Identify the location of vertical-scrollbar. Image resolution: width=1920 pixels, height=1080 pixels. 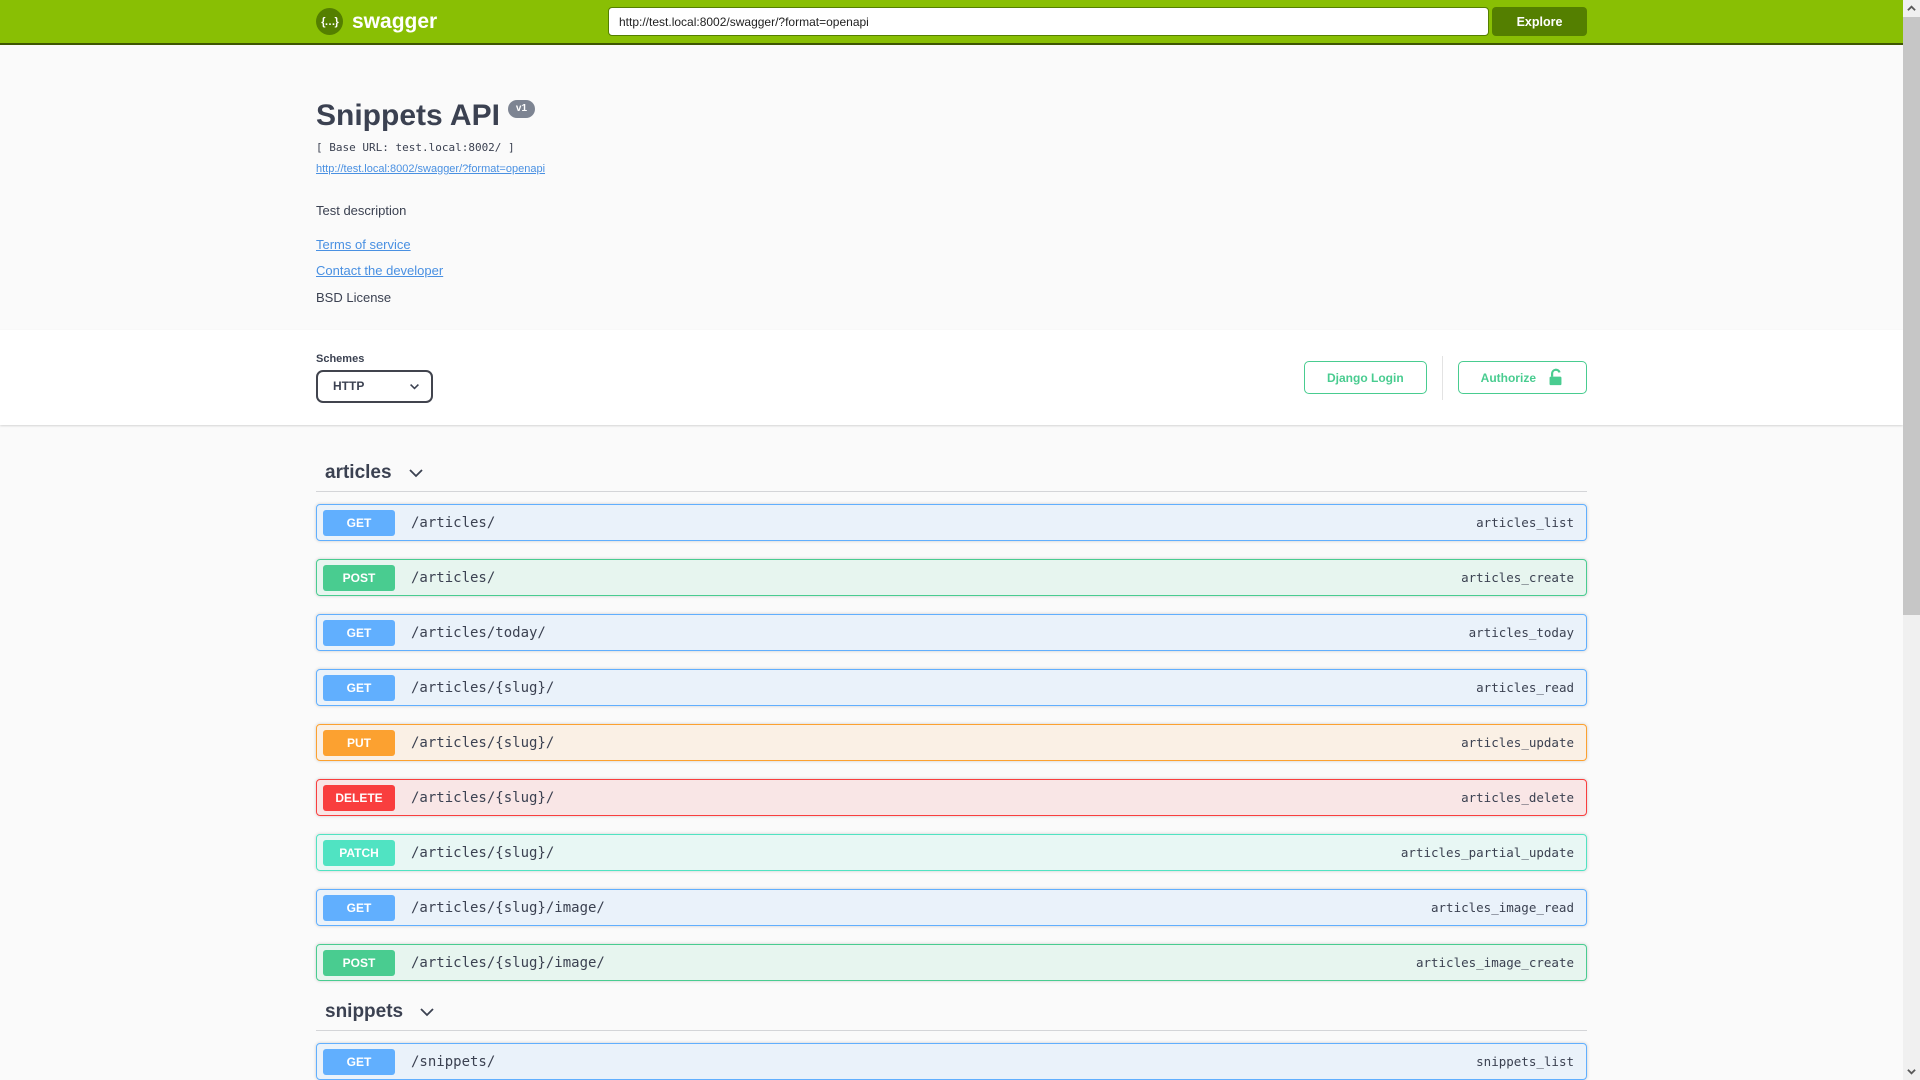
(1911, 540).